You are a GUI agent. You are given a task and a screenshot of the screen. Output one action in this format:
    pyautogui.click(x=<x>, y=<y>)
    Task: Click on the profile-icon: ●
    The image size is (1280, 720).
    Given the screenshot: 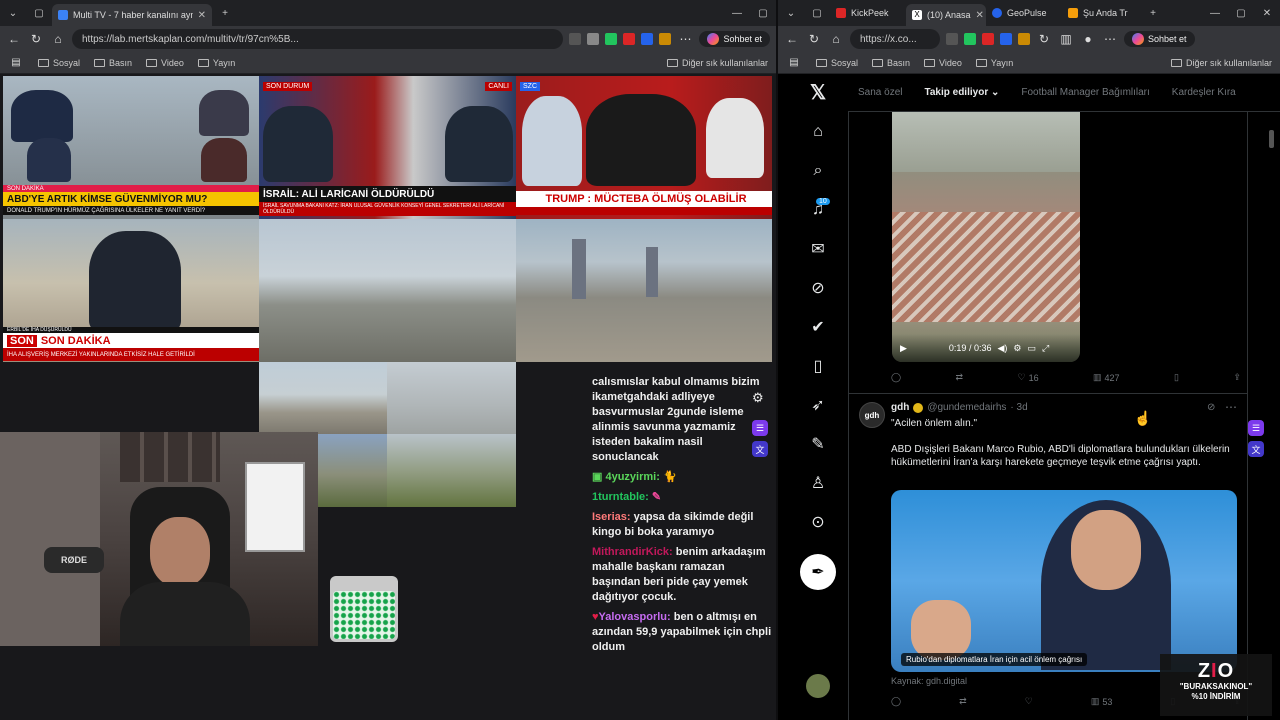 What is the action you would take?
    pyautogui.click(x=1088, y=39)
    